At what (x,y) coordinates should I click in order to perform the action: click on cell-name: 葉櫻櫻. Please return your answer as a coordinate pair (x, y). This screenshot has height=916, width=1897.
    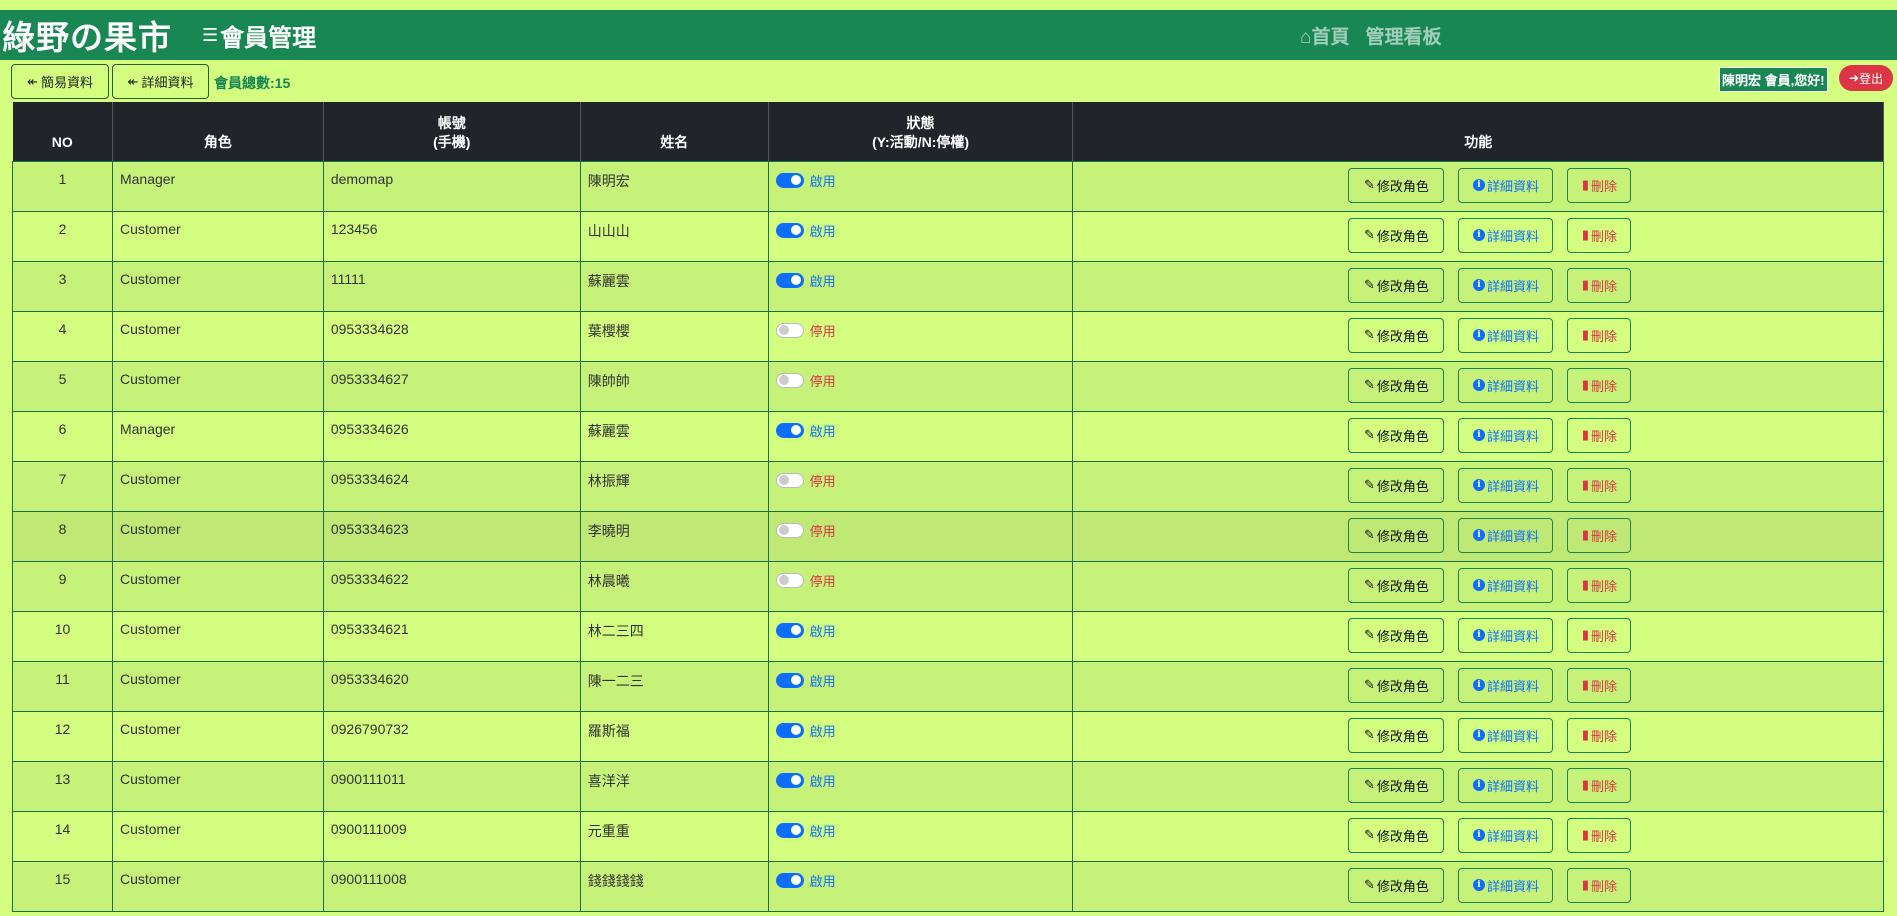
    Looking at the image, I should click on (674, 336).